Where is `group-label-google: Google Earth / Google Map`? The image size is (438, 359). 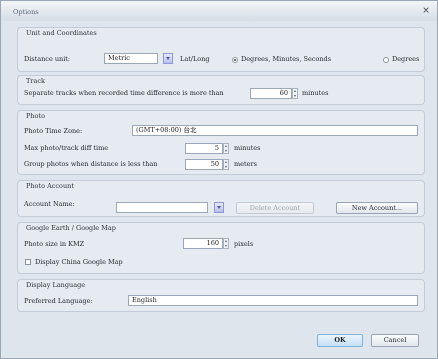 group-label-google: Google Earth / Google Map is located at coordinates (71, 228).